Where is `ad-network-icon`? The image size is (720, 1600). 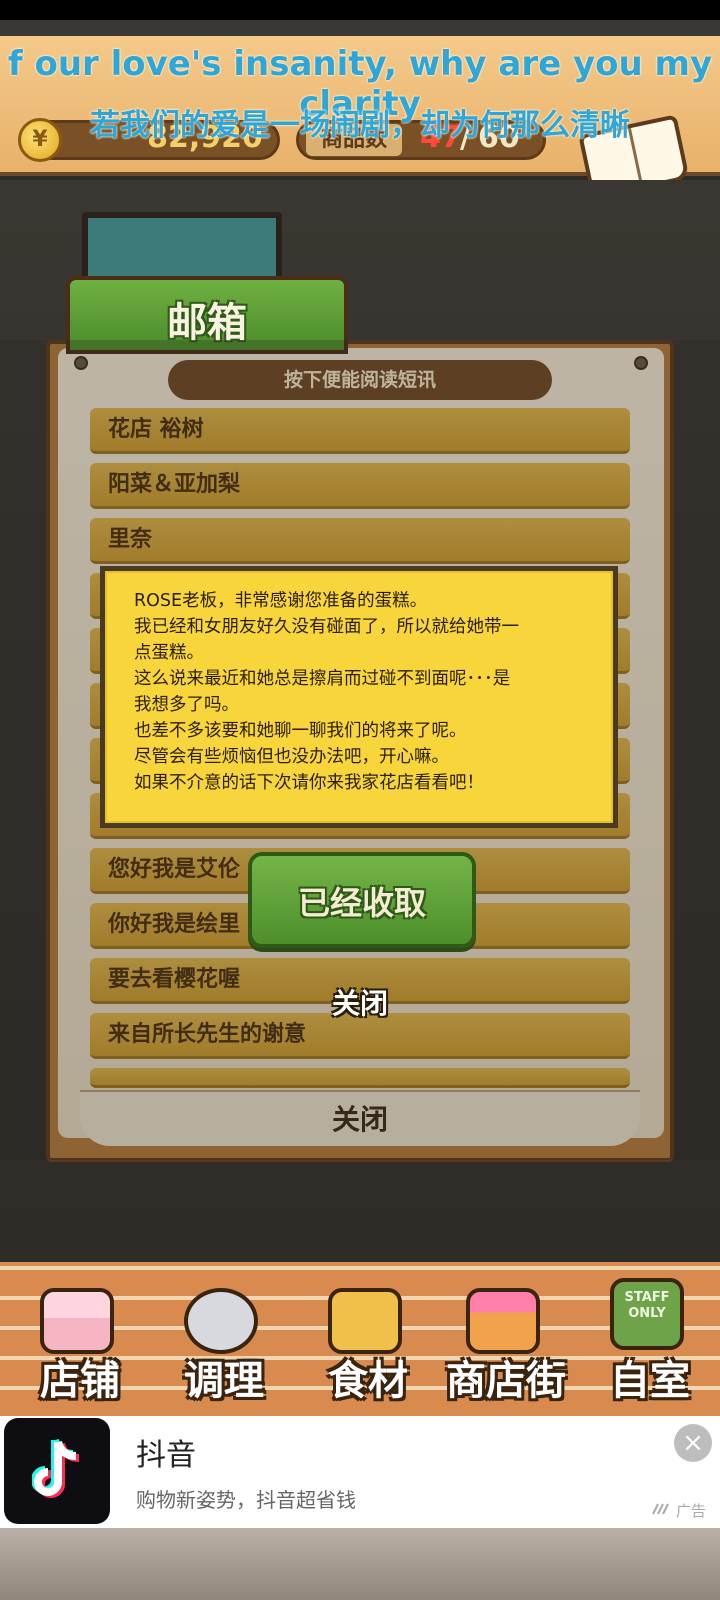 ad-network-icon is located at coordinates (660, 1509).